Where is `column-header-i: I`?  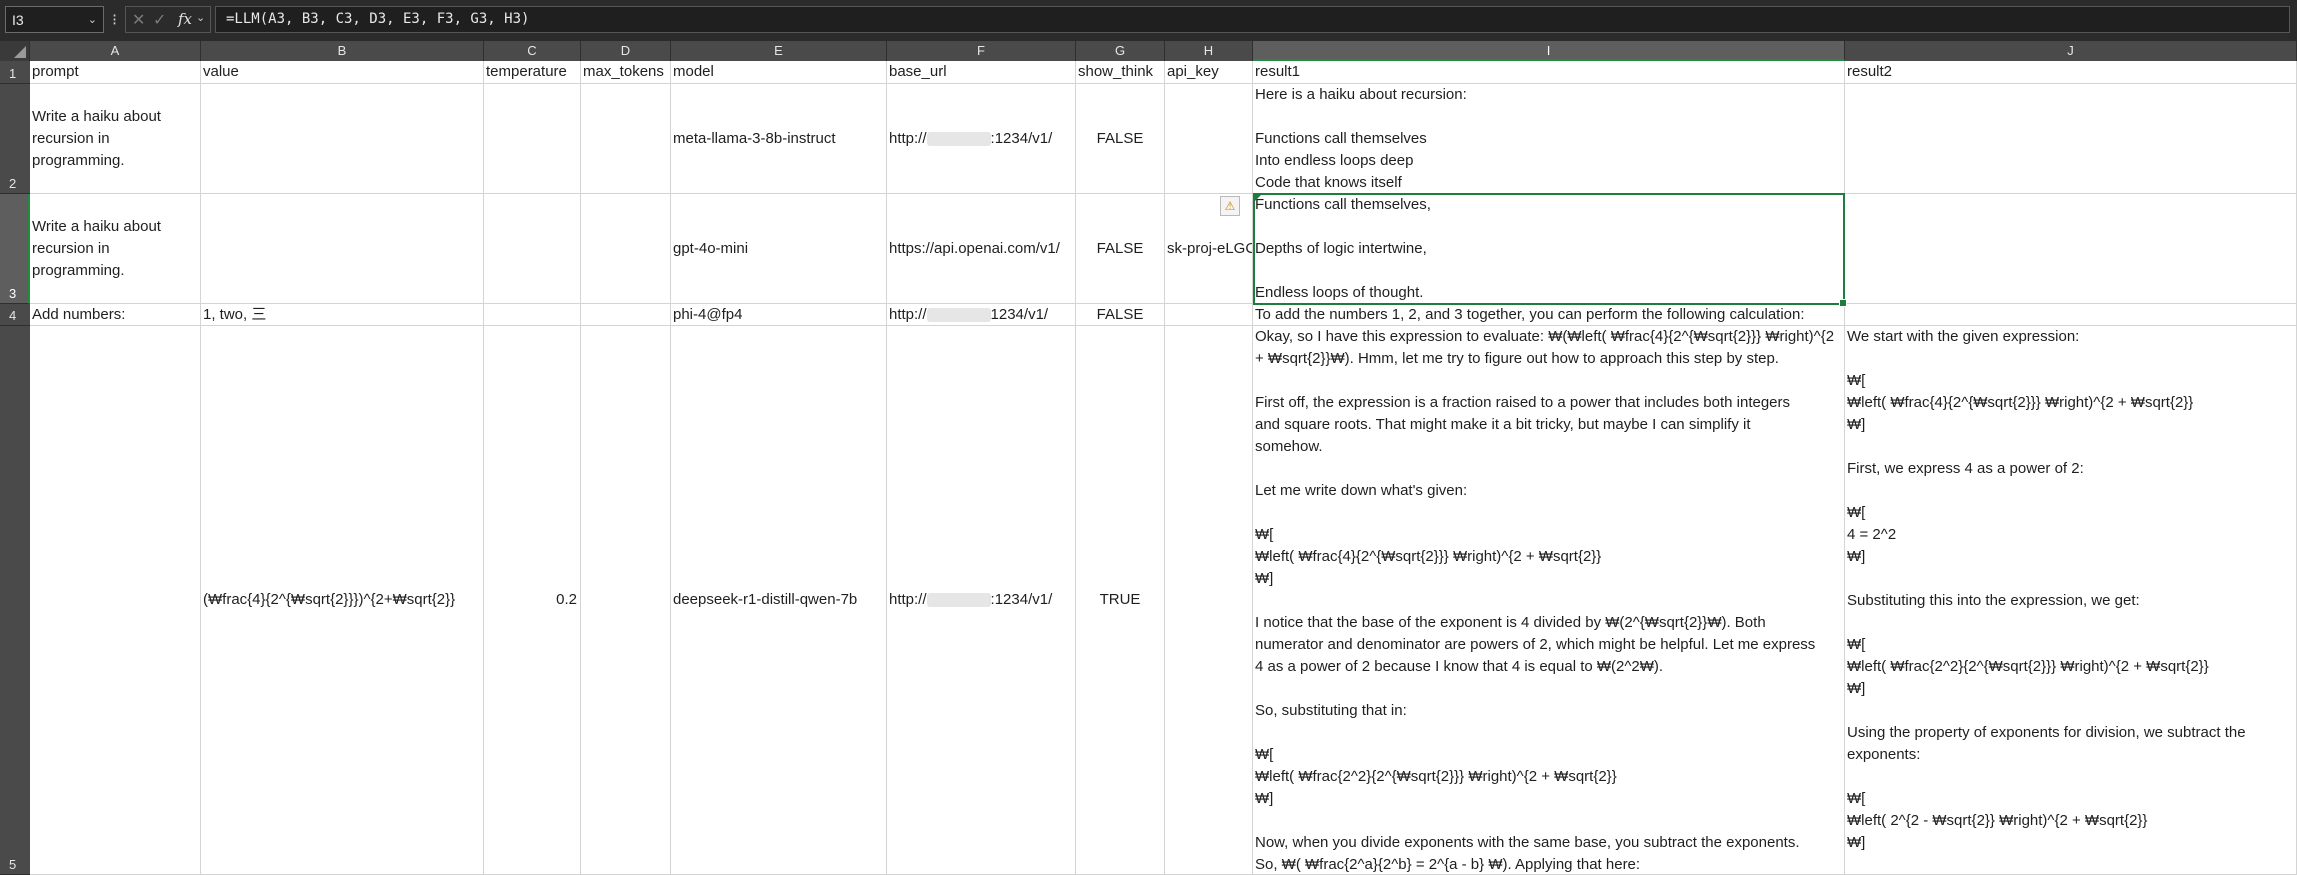
column-header-i: I is located at coordinates (1549, 51).